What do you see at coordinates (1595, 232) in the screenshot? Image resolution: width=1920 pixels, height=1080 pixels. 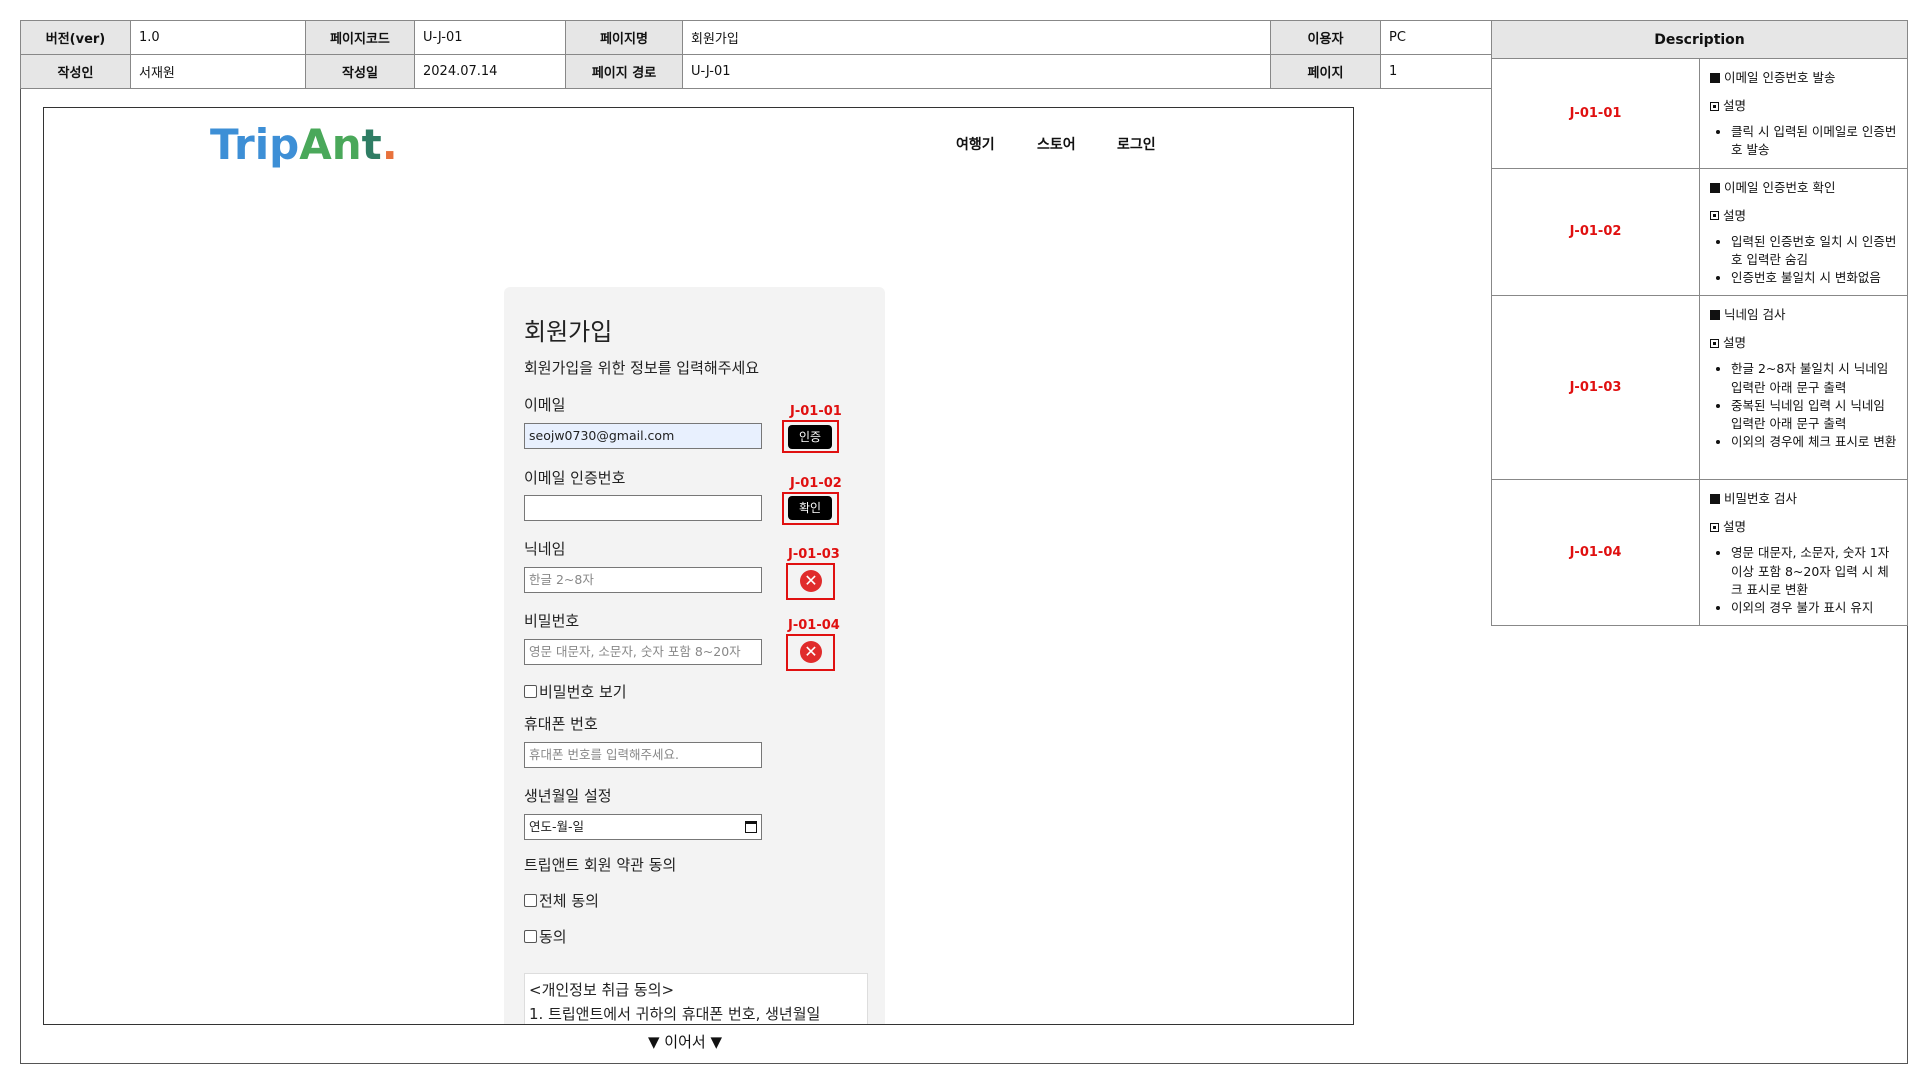 I see `desc-code: J-01-02` at bounding box center [1595, 232].